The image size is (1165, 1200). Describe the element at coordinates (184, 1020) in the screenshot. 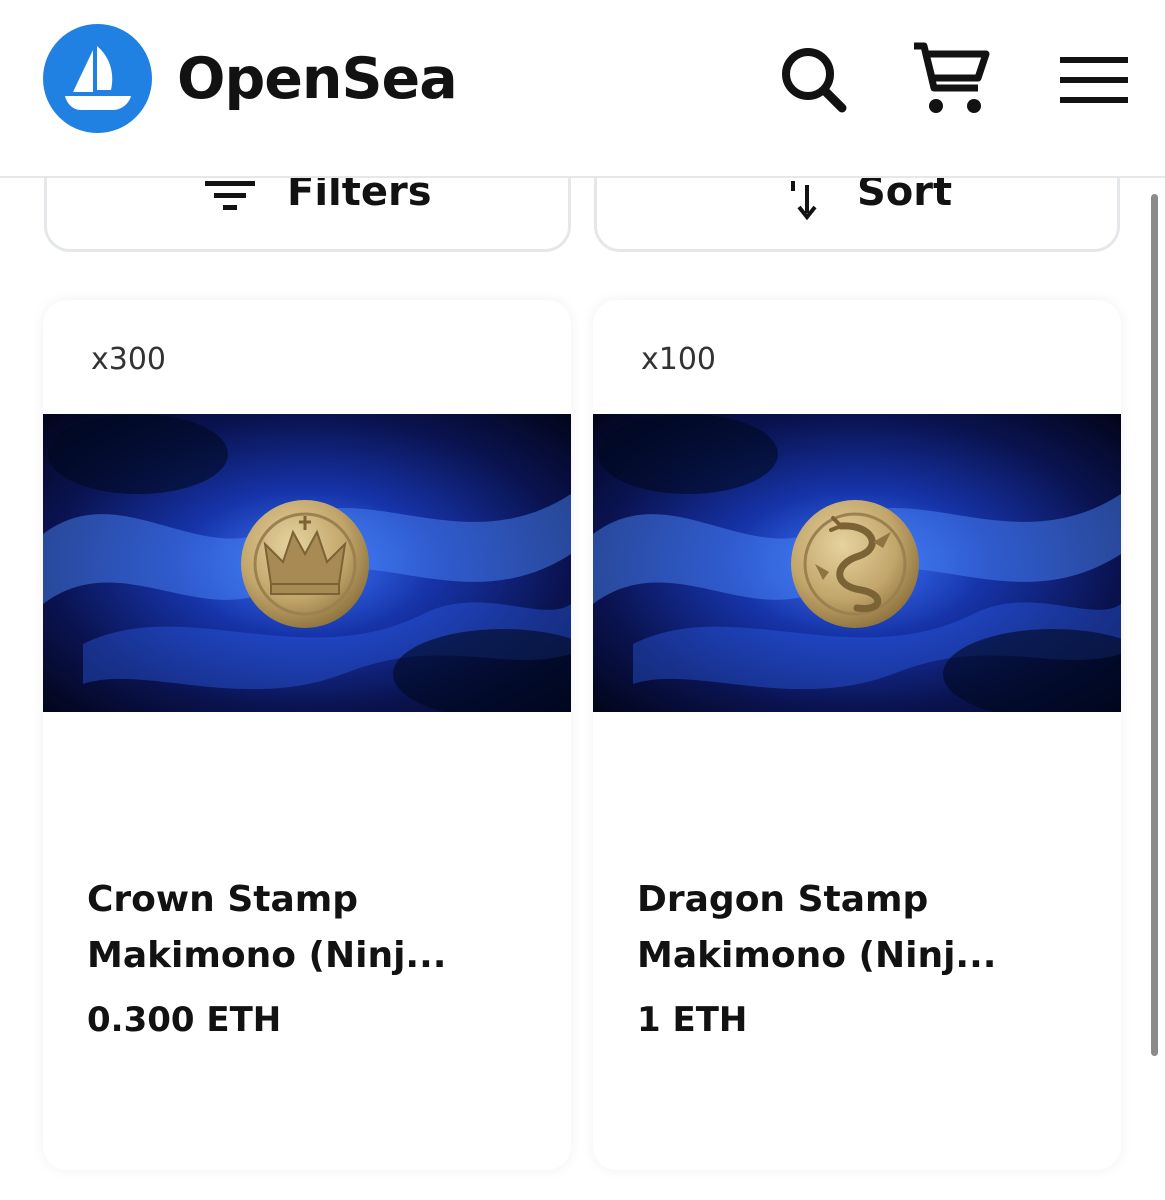

I see `item-price: 0.300 ETH` at that location.